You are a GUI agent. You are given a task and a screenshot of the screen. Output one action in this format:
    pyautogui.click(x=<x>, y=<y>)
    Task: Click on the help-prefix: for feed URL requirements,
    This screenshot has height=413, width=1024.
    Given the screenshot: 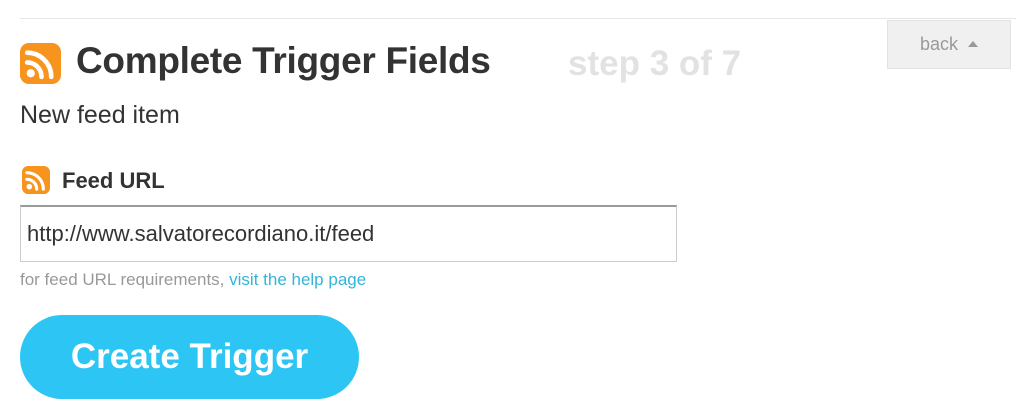 What is the action you would take?
    pyautogui.click(x=125, y=279)
    